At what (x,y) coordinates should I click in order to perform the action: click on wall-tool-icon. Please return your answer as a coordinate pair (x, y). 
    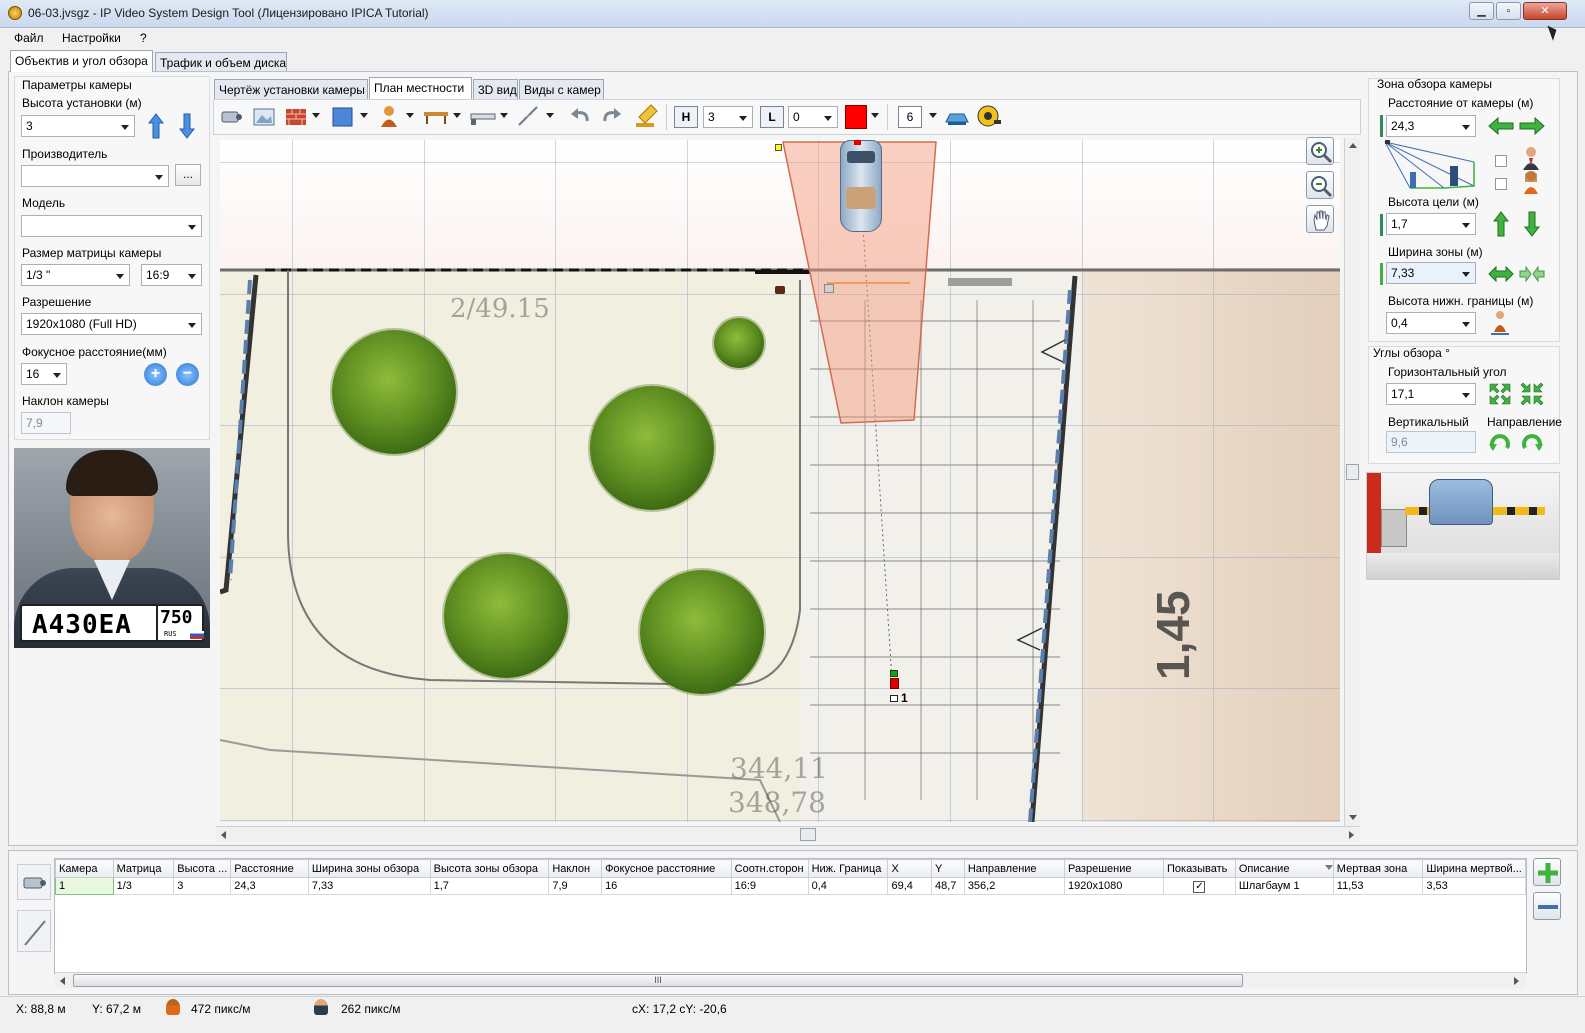
    Looking at the image, I should click on (296, 117).